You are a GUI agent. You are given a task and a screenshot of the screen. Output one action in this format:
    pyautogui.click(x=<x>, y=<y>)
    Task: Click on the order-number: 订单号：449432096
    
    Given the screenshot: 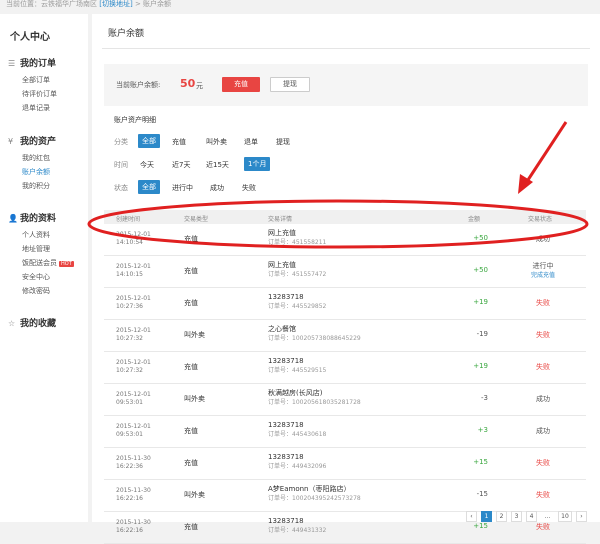 What is the action you would take?
    pyautogui.click(x=297, y=466)
    